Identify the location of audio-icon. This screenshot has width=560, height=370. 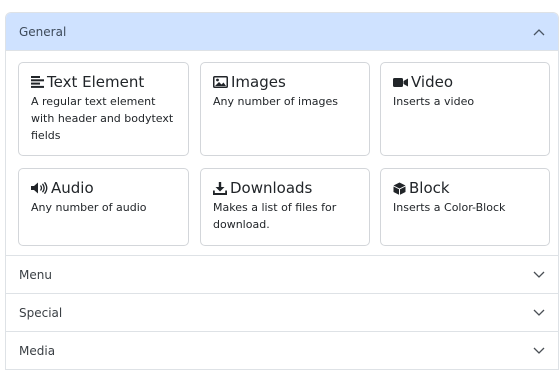
(39, 188).